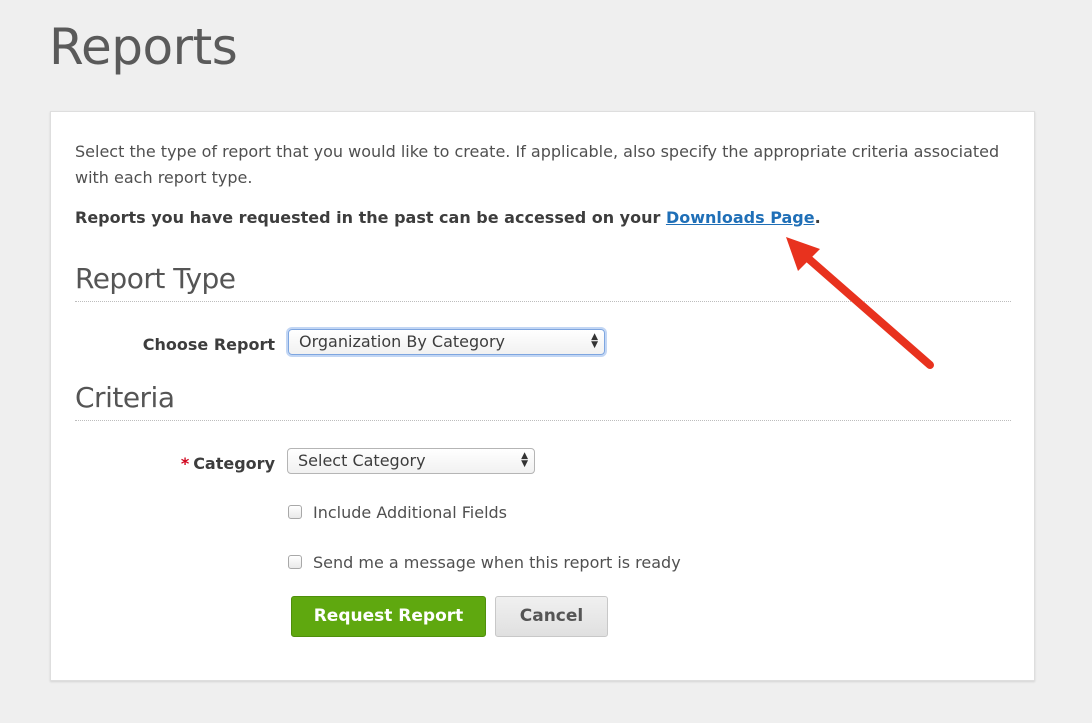 This screenshot has height=723, width=1092. What do you see at coordinates (295, 512) in the screenshot?
I see `include-fields-checkbox` at bounding box center [295, 512].